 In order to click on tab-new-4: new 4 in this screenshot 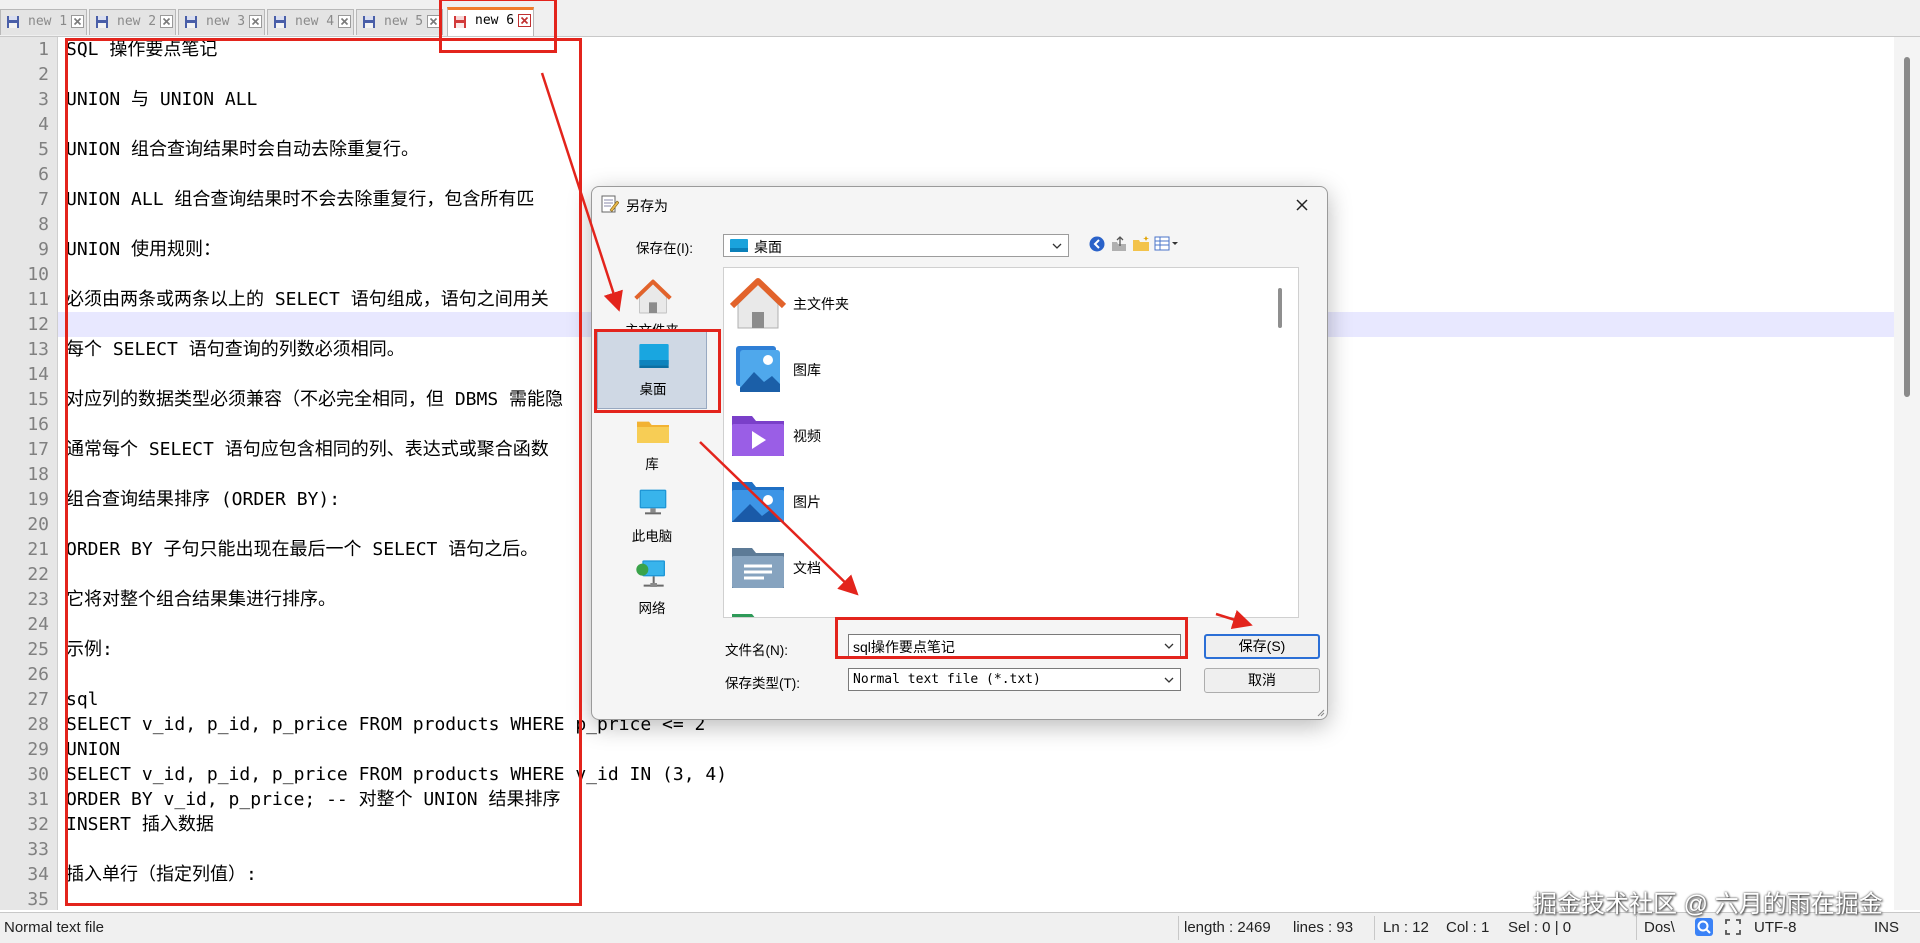, I will do `click(310, 22)`.